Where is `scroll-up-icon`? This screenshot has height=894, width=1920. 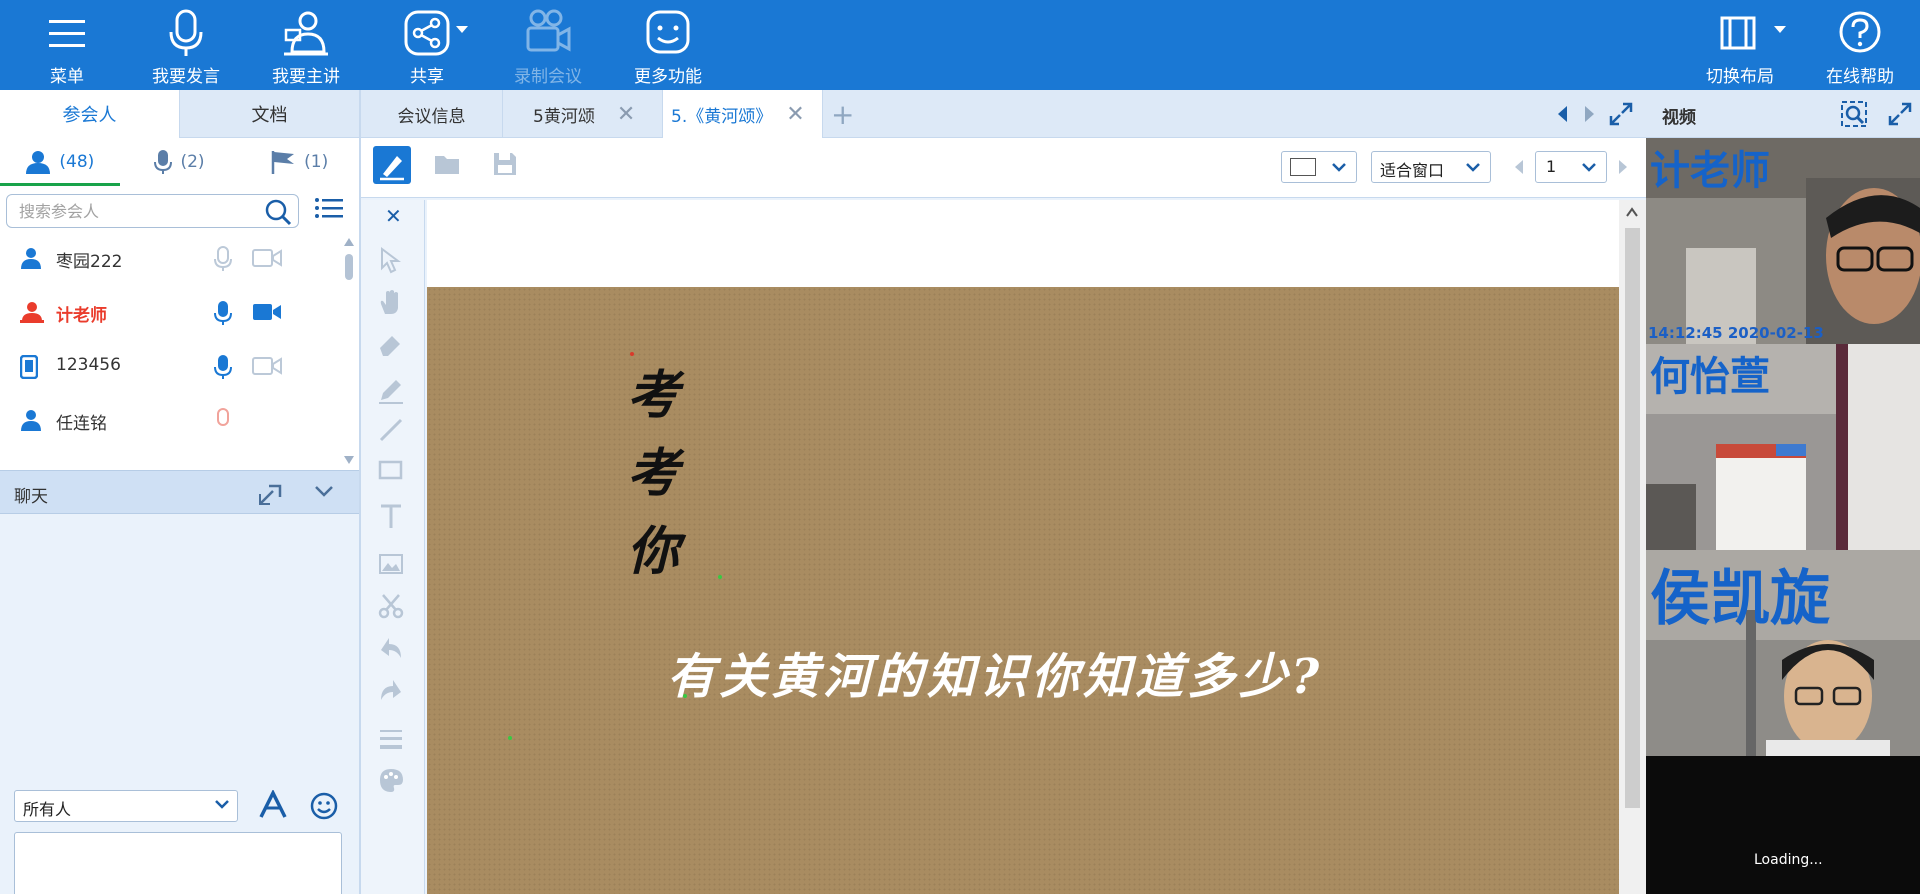
scroll-up-icon is located at coordinates (1632, 212).